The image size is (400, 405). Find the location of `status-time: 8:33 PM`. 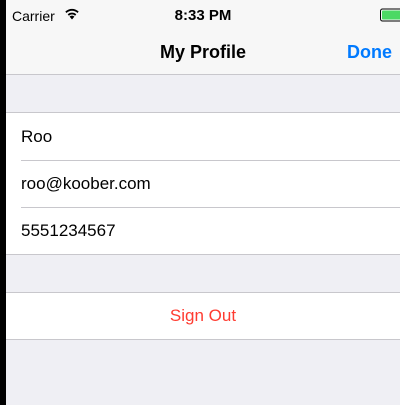

status-time: 8:33 PM is located at coordinates (203, 15).